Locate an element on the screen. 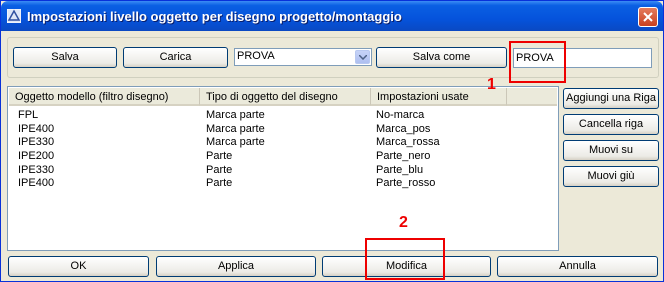 This screenshot has width=664, height=282. close-icon is located at coordinates (648, 17).